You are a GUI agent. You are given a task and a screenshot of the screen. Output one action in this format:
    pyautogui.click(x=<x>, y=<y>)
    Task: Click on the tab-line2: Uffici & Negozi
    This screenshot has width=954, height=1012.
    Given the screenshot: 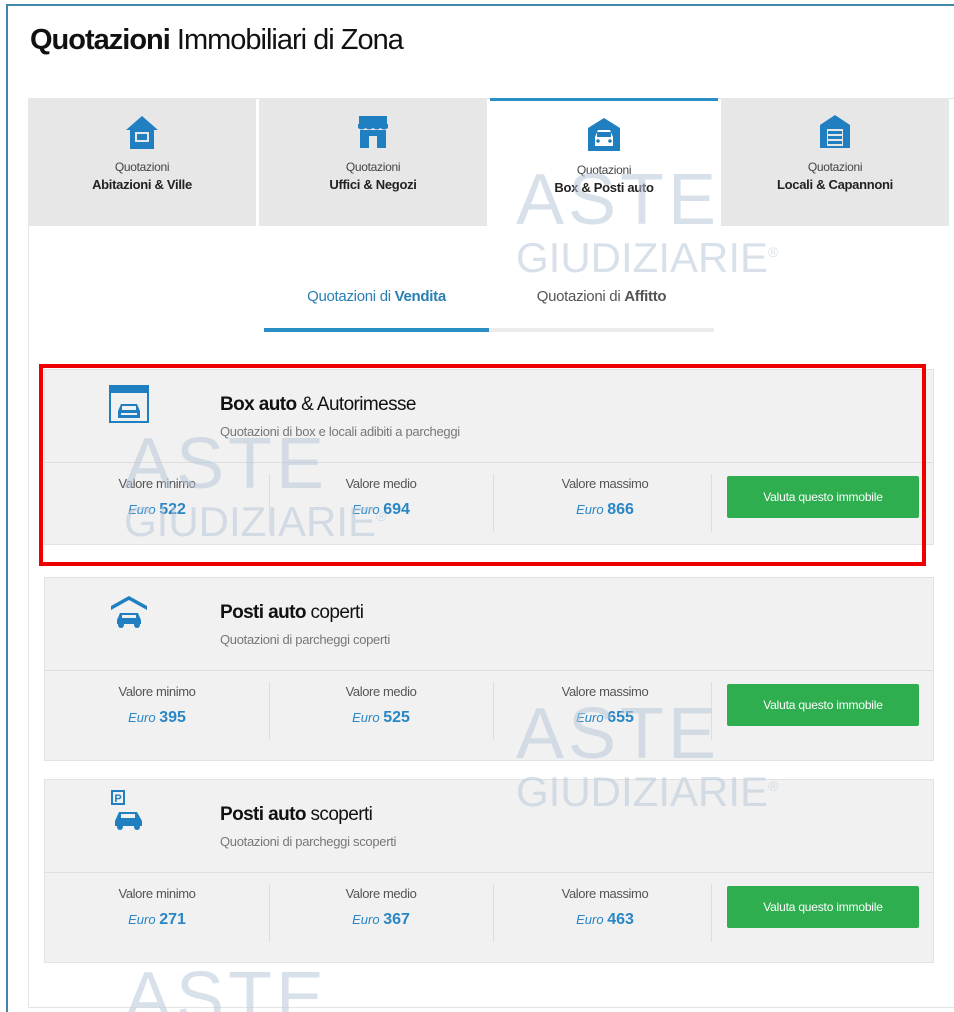 What is the action you would take?
    pyautogui.click(x=373, y=184)
    